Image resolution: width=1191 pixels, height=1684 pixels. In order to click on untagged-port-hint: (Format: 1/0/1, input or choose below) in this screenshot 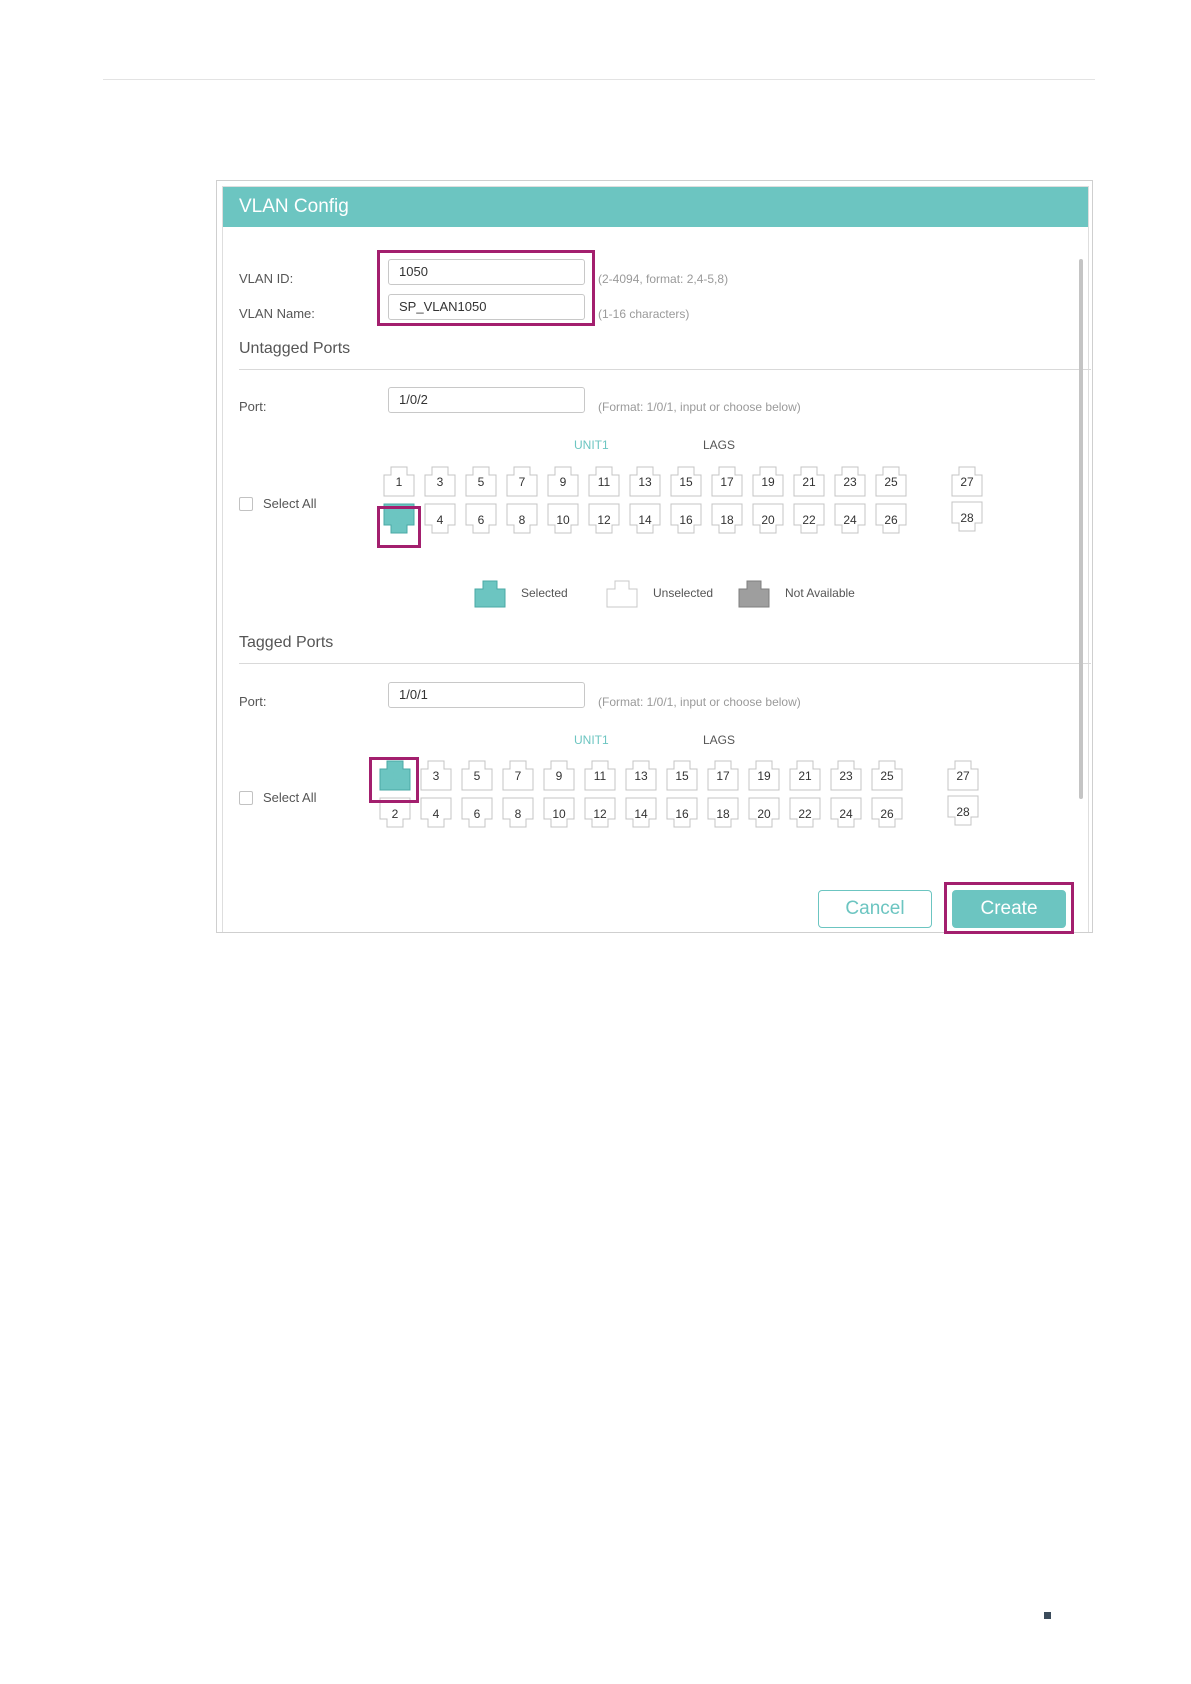, I will do `click(699, 407)`.